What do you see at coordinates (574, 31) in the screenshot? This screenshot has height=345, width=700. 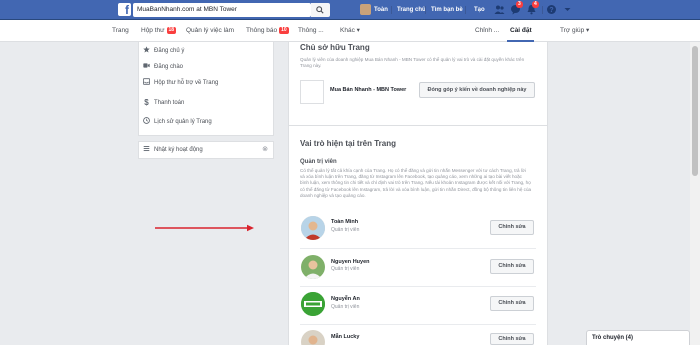 I see `tab-help: Trợ giúp ▾` at bounding box center [574, 31].